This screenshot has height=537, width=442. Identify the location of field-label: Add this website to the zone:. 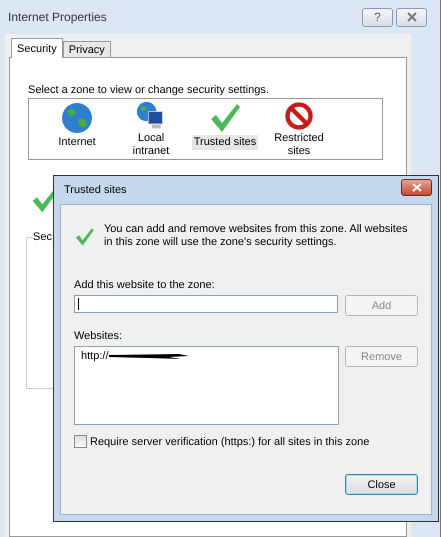
(145, 285).